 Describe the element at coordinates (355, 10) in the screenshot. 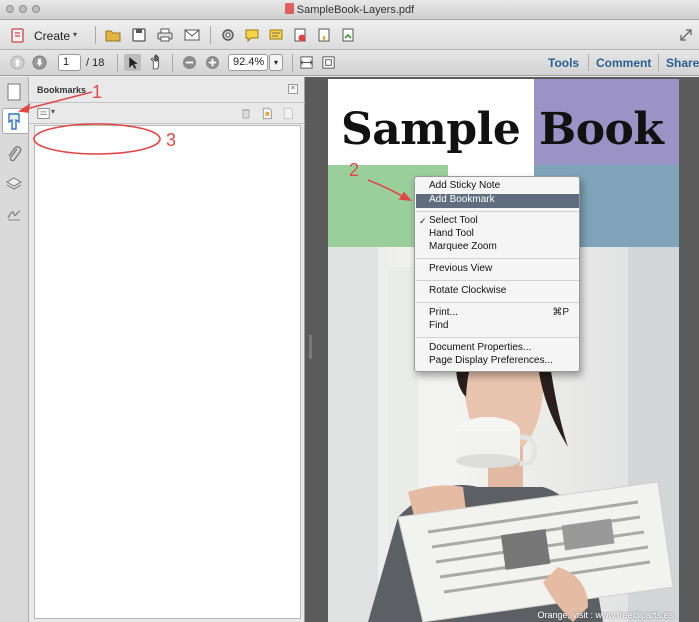

I see `window-title-text: SampleBook-Layers.pdf` at that location.